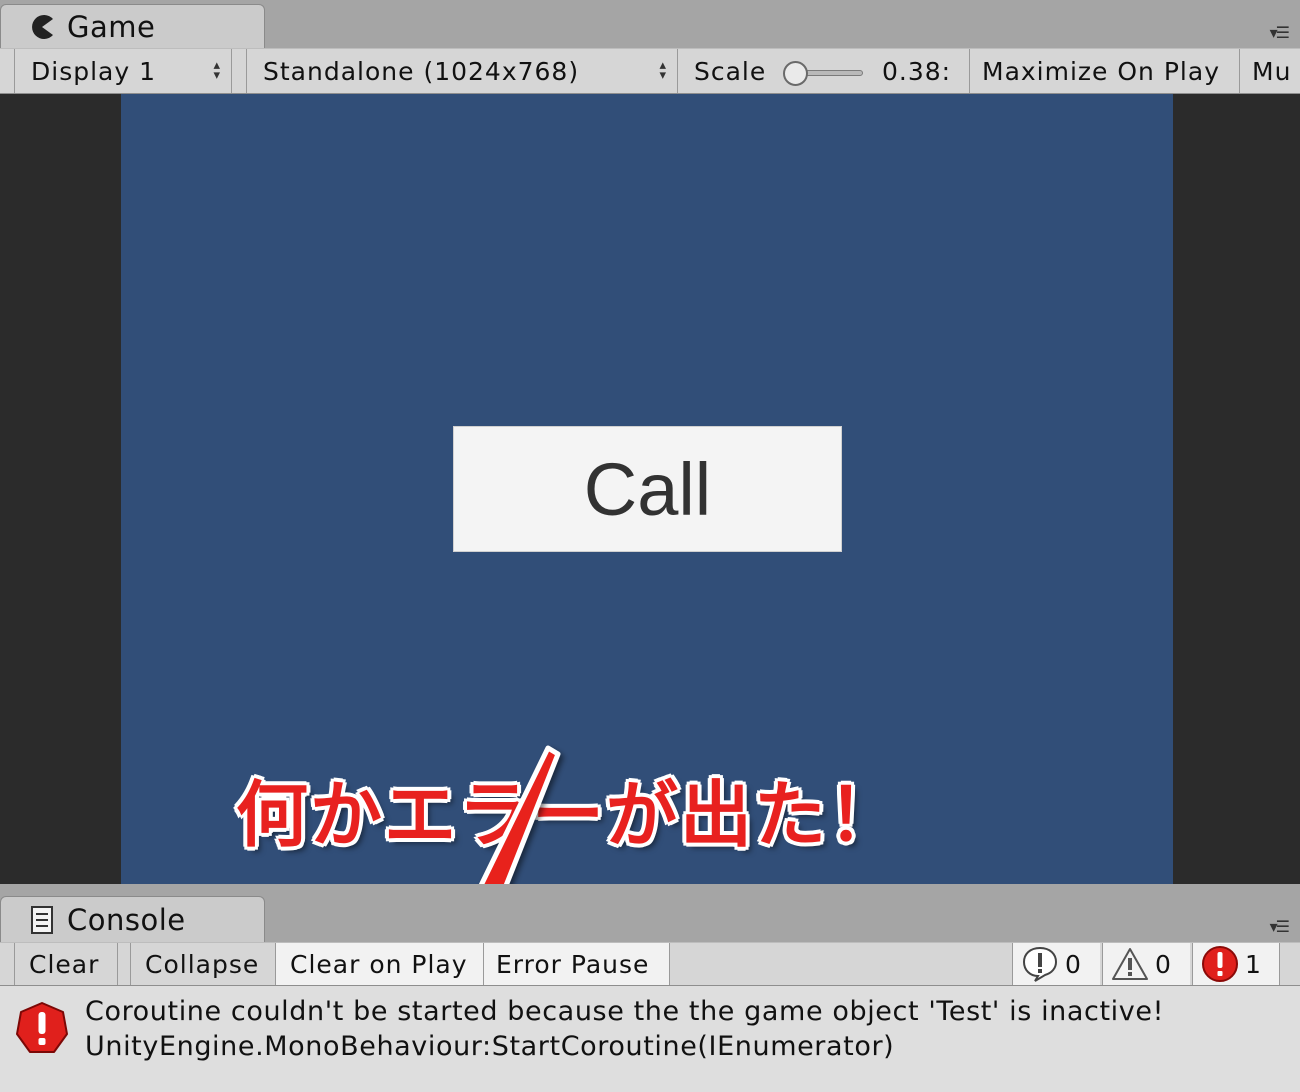  What do you see at coordinates (421, 71) in the screenshot?
I see `resolution-select-value: Standalone (1024x768)` at bounding box center [421, 71].